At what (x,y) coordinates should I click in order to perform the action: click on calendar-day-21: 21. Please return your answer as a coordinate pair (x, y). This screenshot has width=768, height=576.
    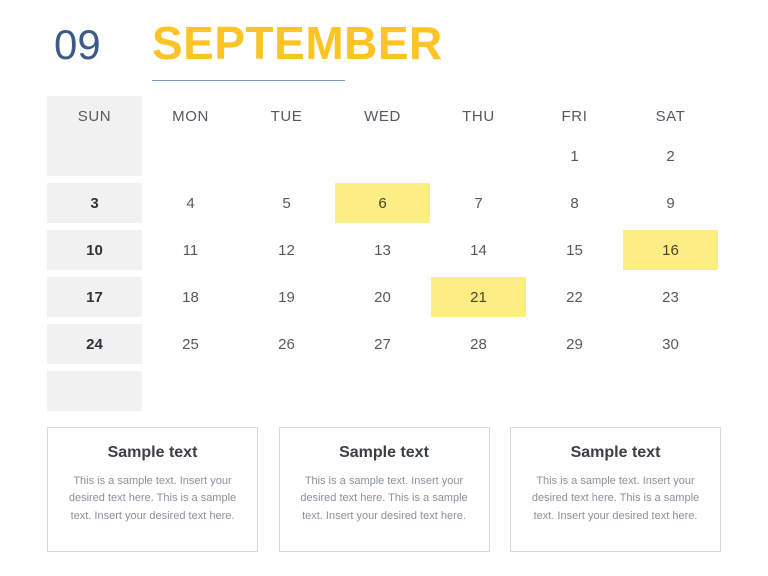
    Looking at the image, I should click on (478, 297).